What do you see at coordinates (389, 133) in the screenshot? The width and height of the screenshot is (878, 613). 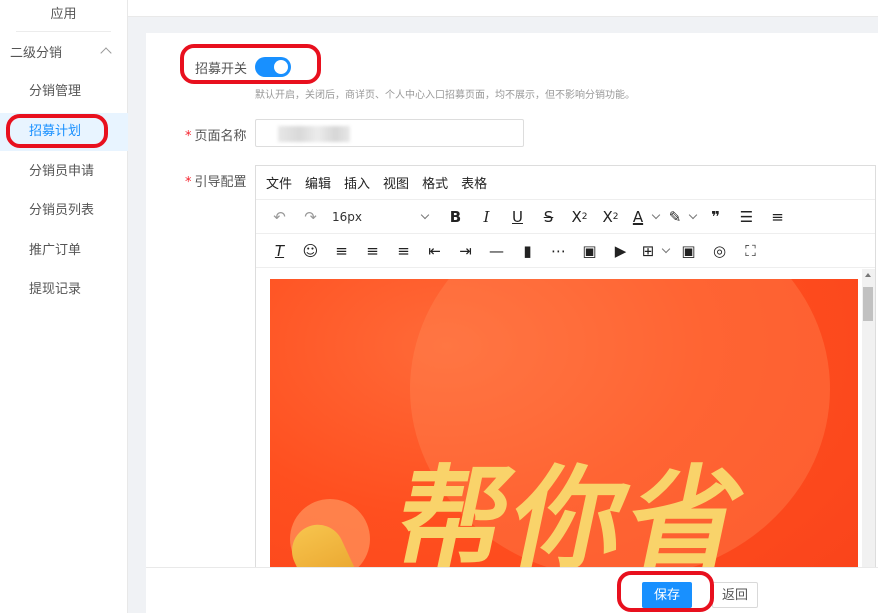 I see `page-name-input` at bounding box center [389, 133].